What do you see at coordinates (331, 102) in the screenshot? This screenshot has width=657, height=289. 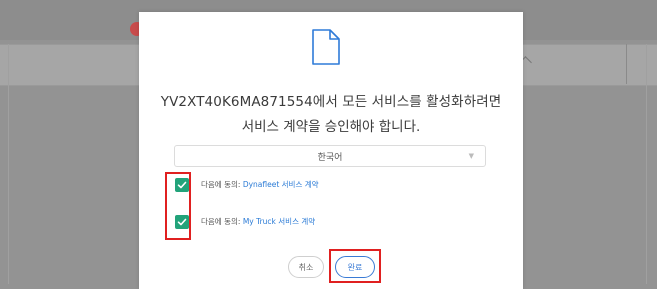 I see `message-line-1: YV2XT40K6MA871554에서 모든 서비스를 활성화하려면` at bounding box center [331, 102].